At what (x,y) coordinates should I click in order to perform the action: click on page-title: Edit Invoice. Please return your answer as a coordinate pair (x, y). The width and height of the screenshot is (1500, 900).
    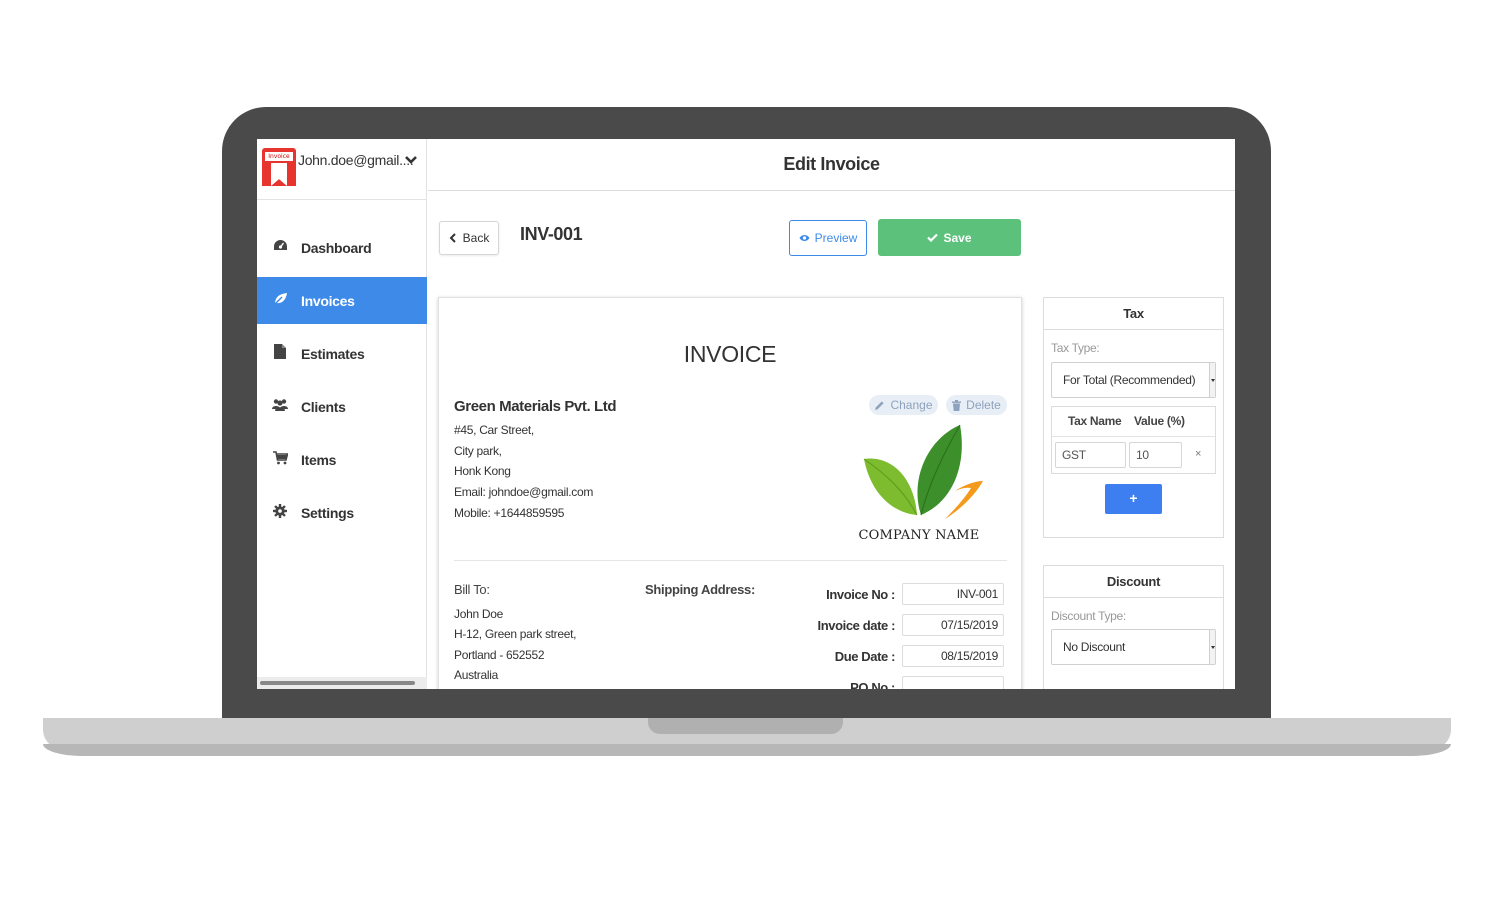
    Looking at the image, I should click on (831, 164).